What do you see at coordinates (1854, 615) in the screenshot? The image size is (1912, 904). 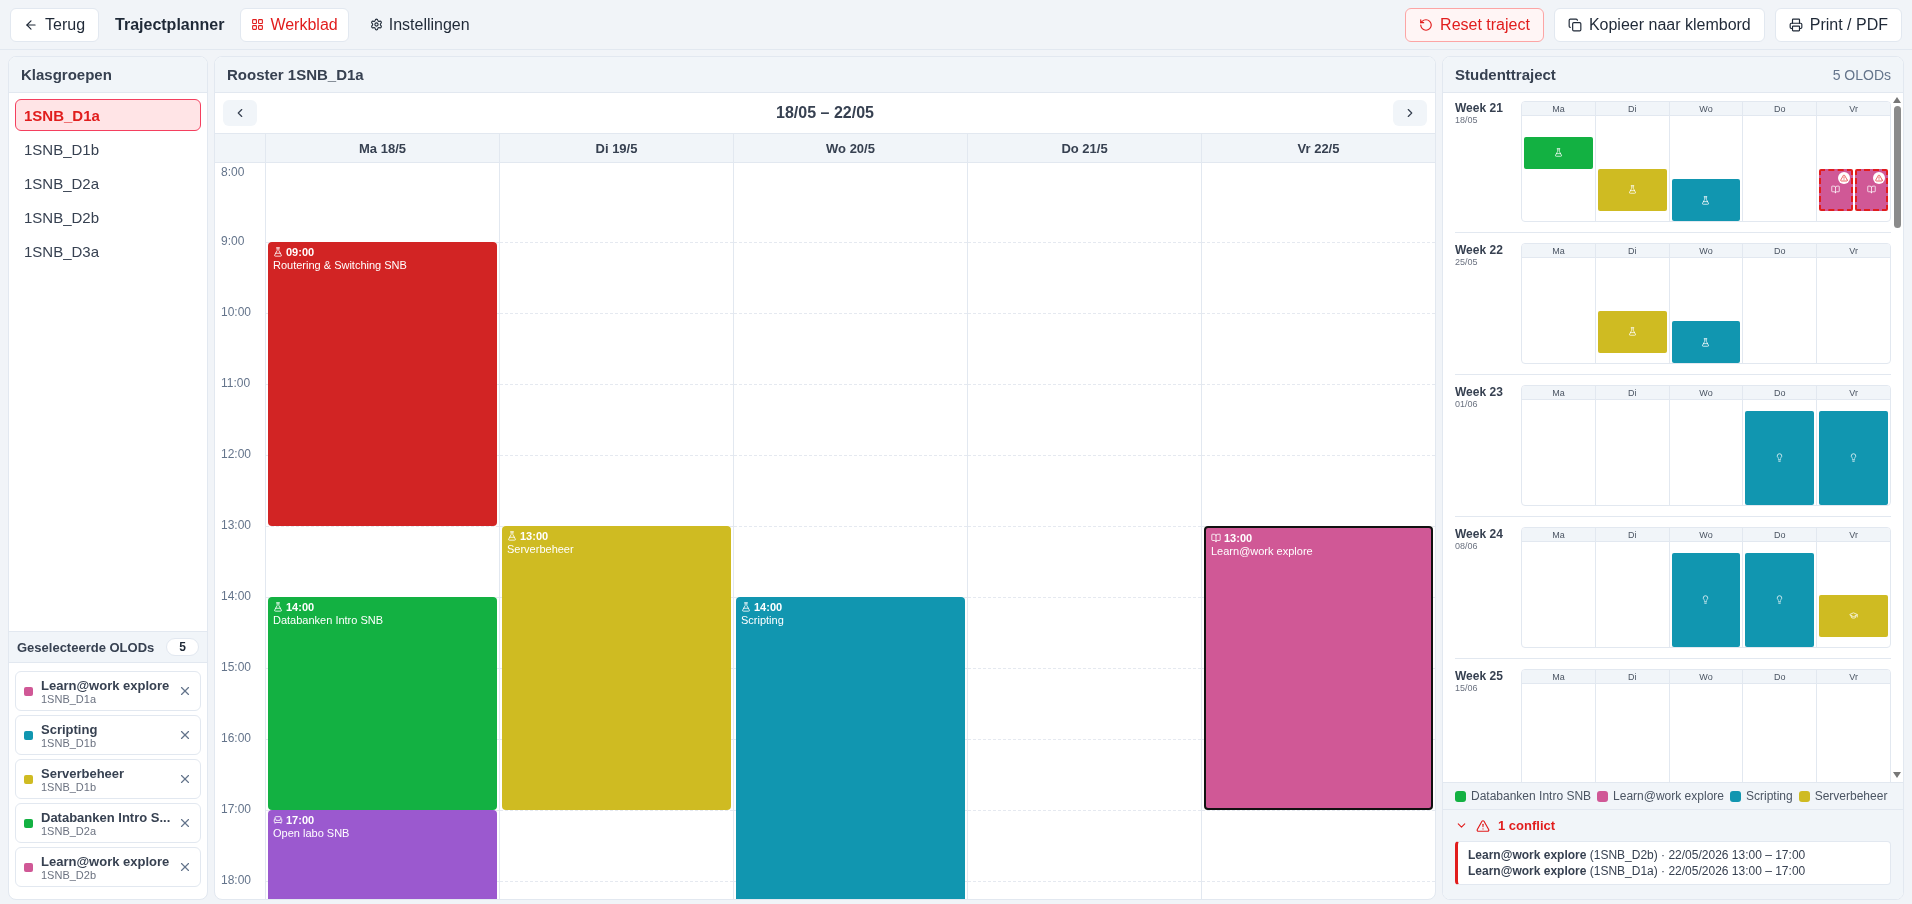 I see `graduation-cap-icon` at bounding box center [1854, 615].